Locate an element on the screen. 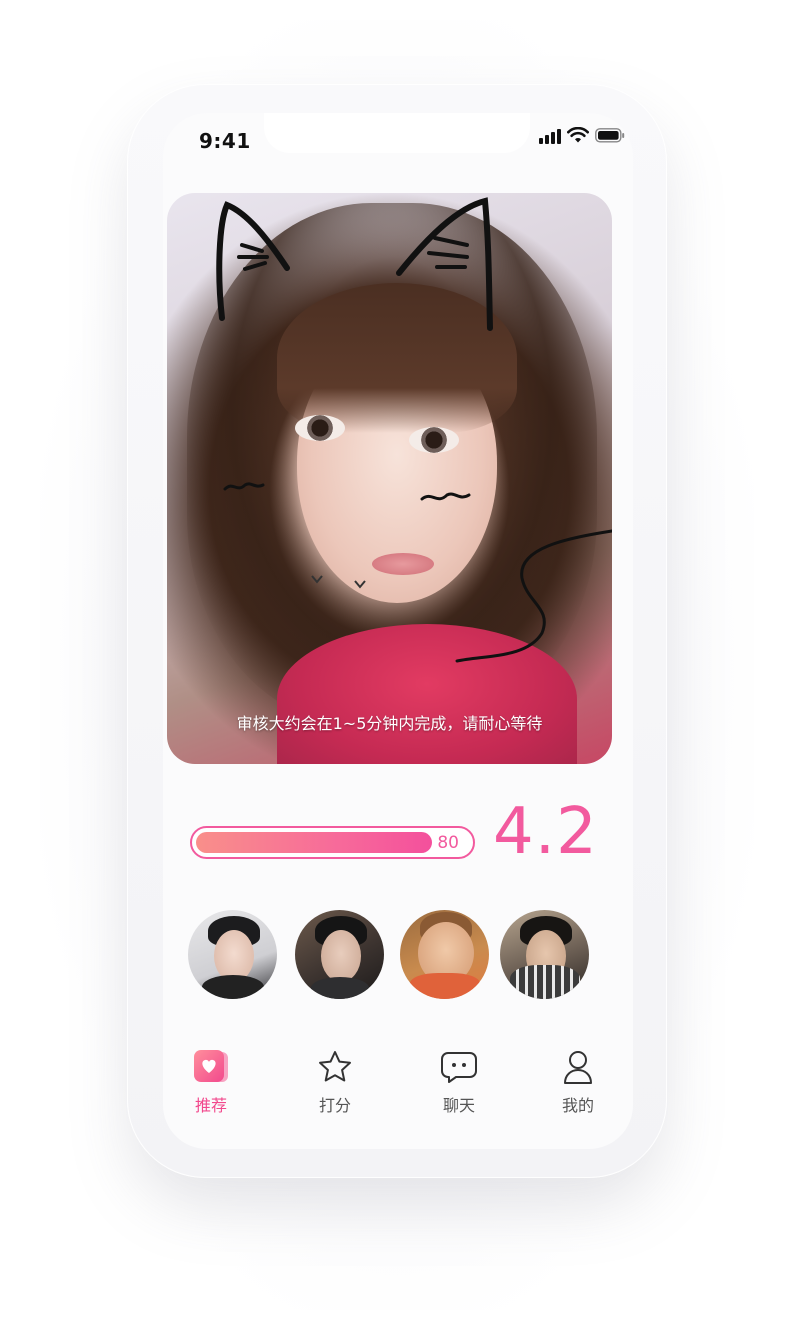  recent-raters-list is located at coordinates (393, 955).